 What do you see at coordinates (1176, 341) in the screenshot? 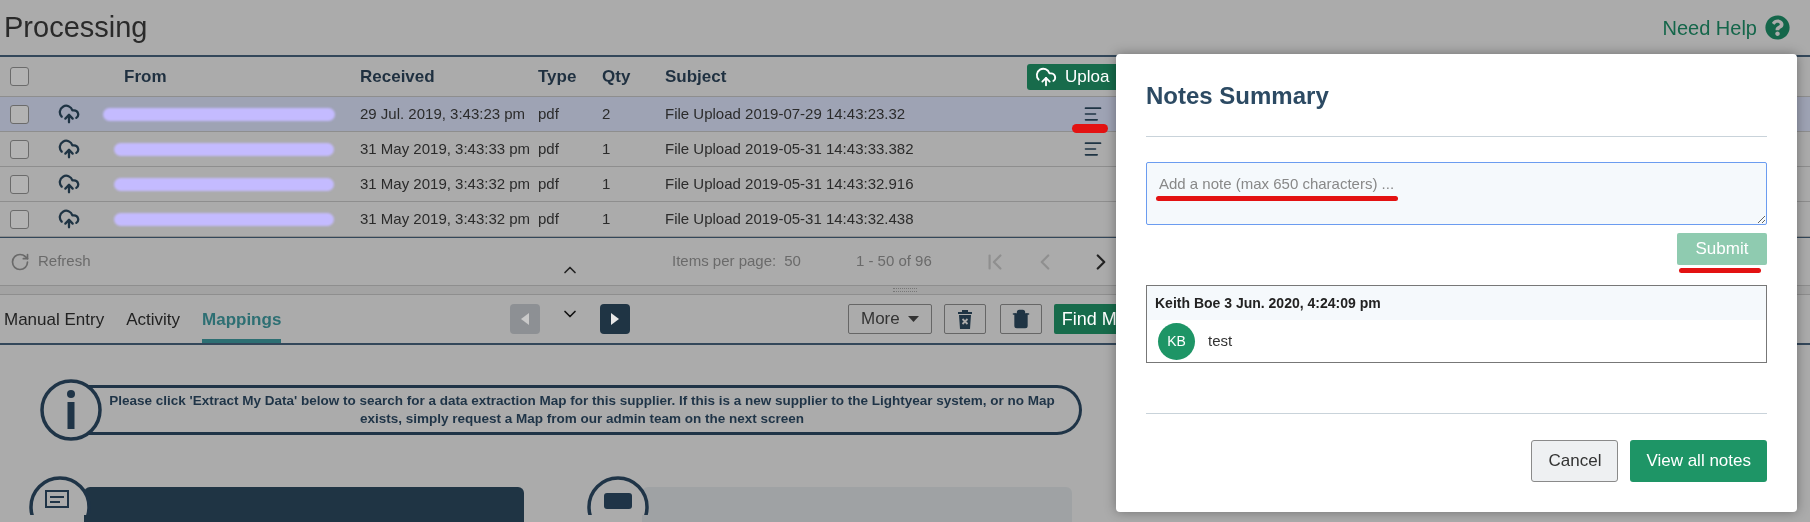
I see `avatar: KB` at bounding box center [1176, 341].